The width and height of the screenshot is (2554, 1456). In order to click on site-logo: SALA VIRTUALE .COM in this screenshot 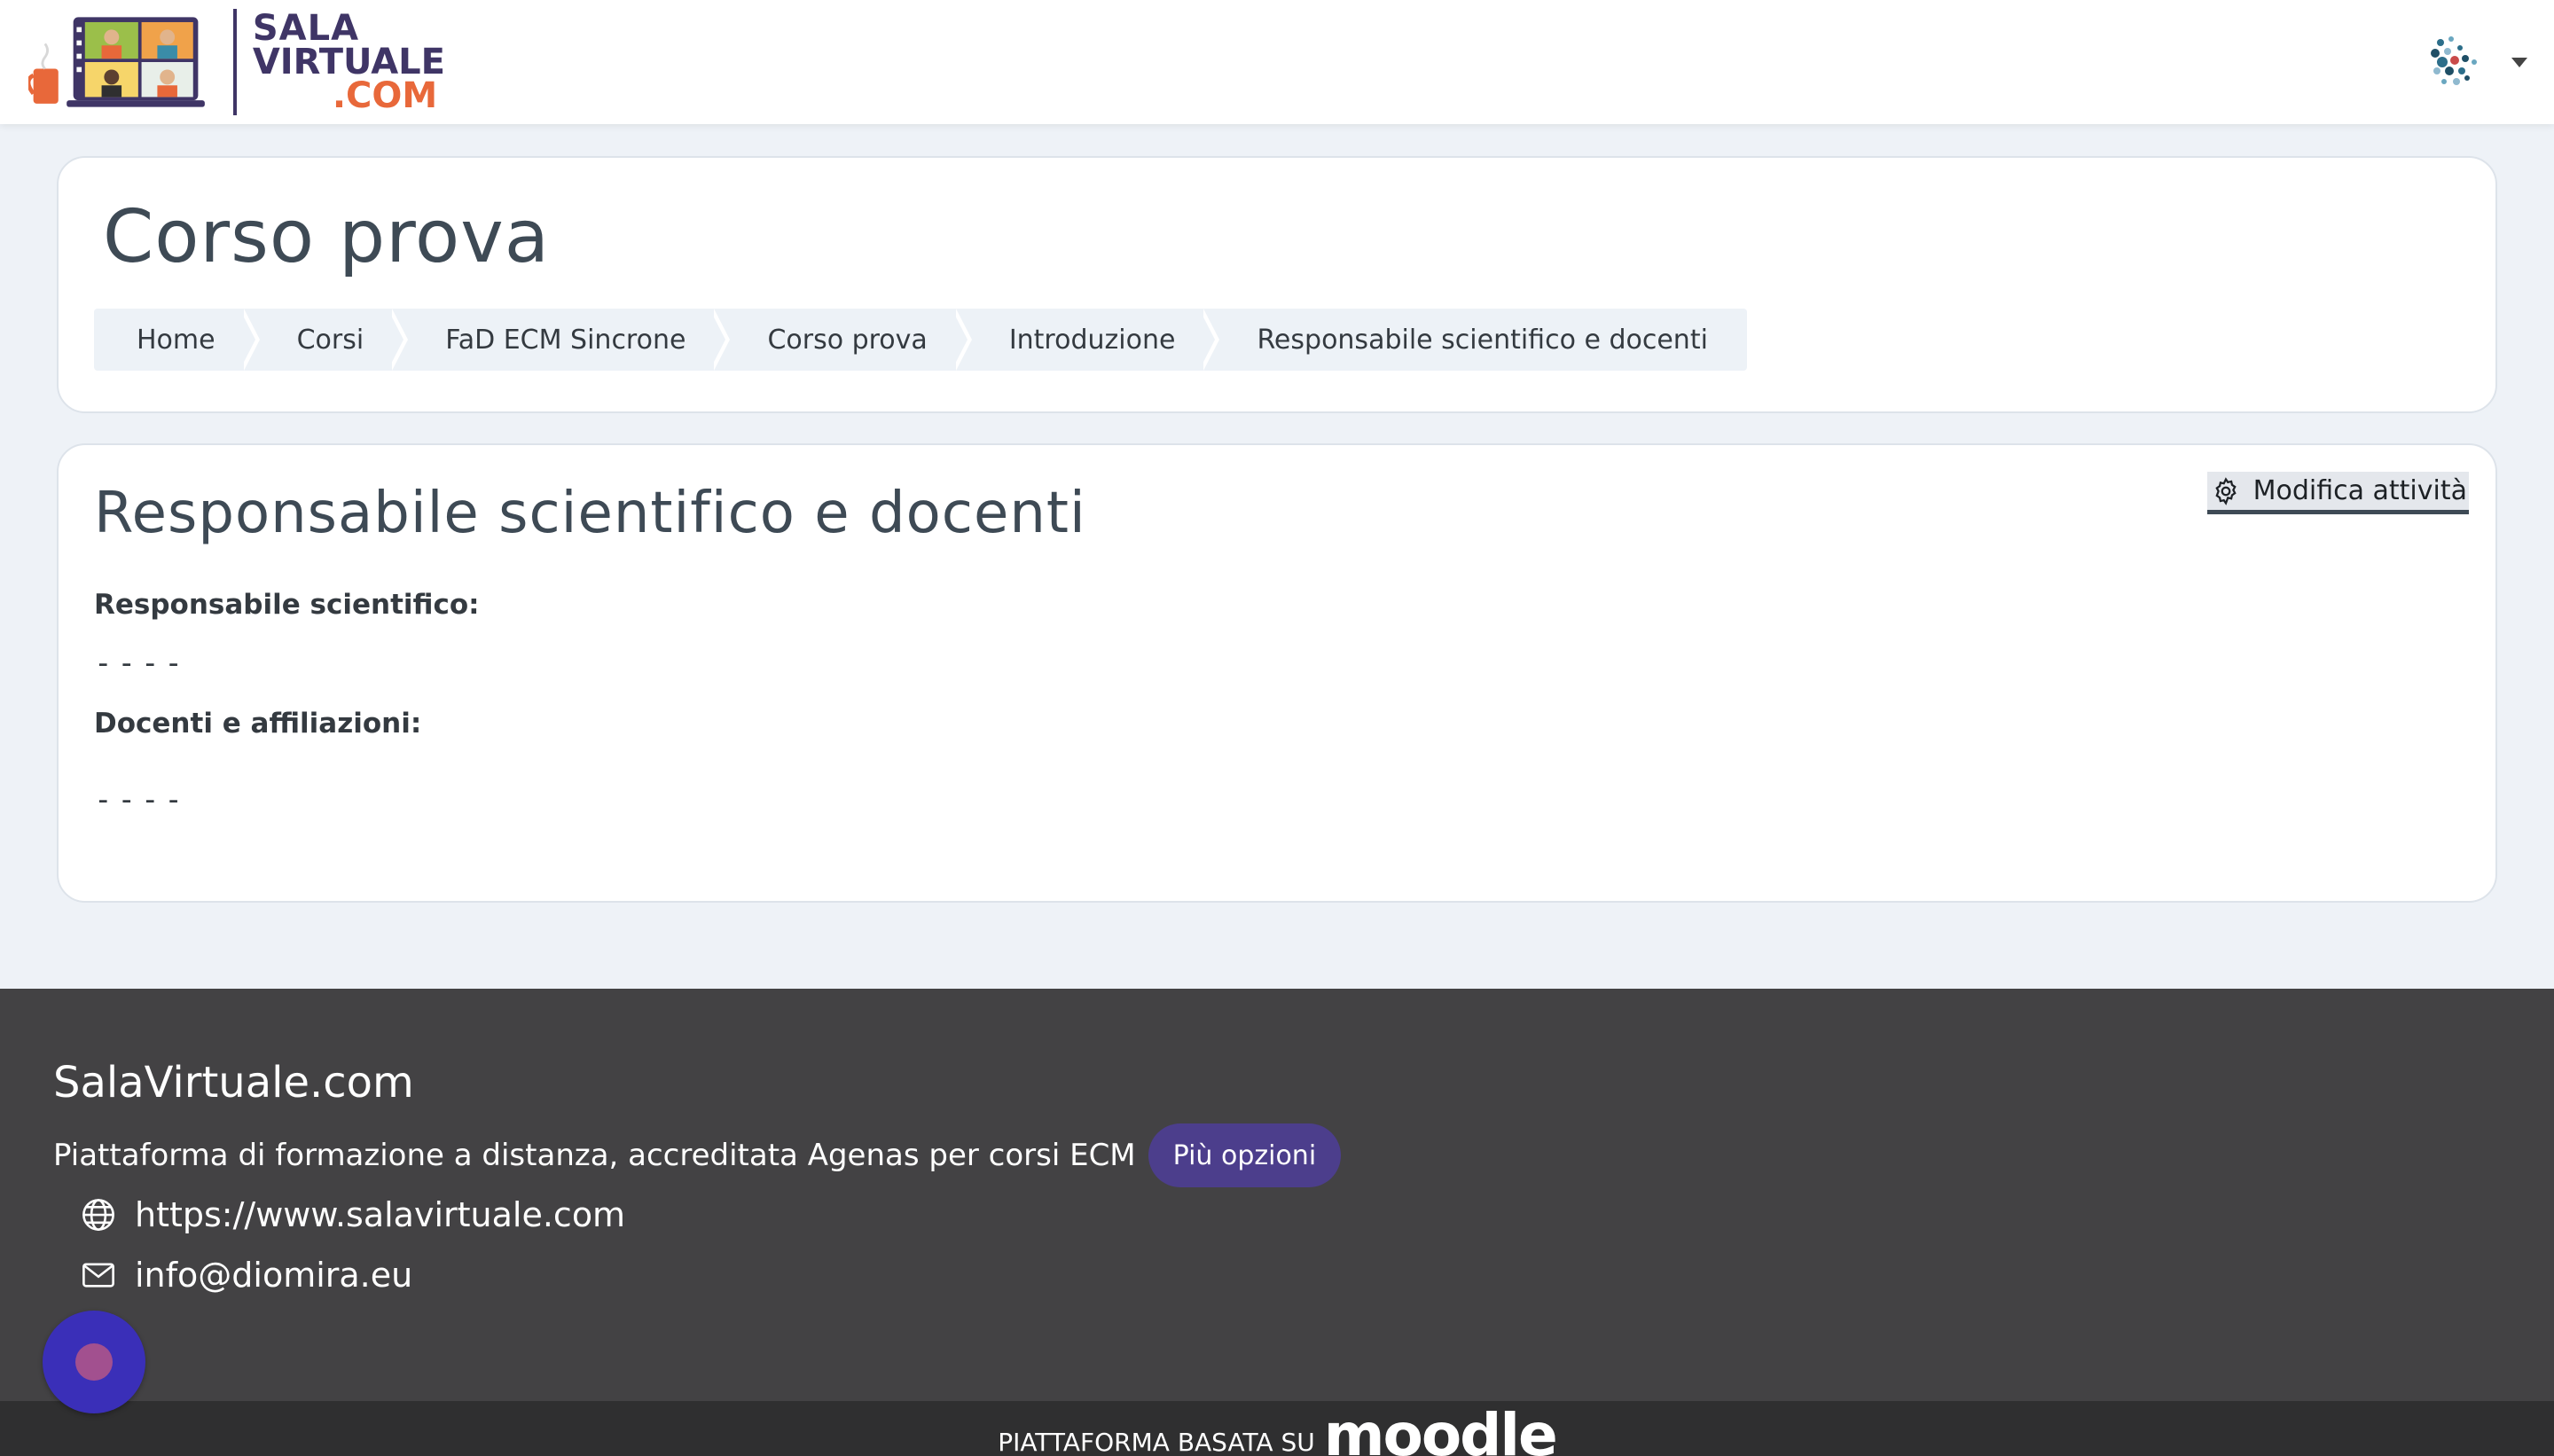, I will do `click(236, 62)`.